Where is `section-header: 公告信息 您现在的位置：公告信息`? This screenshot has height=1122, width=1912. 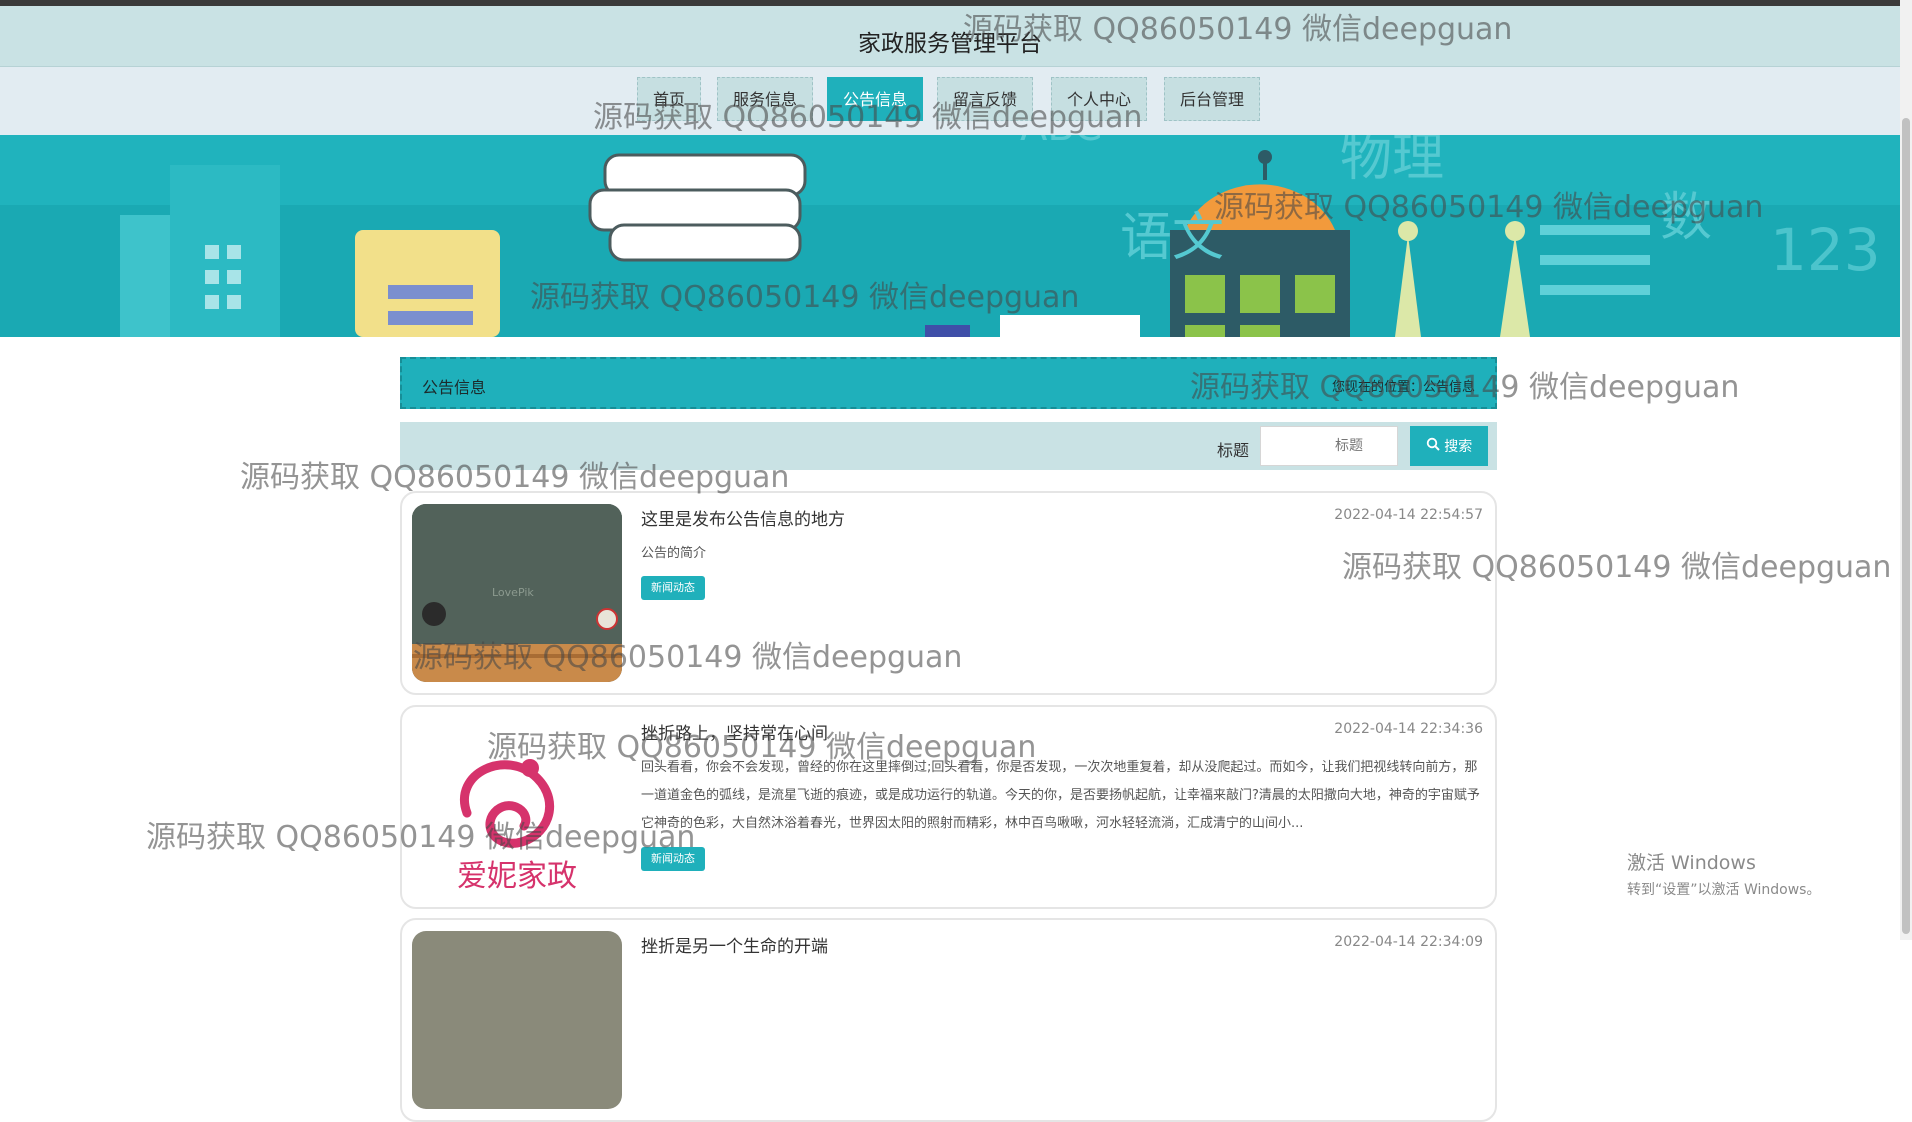
section-header: 公告信息 您现在的位置：公告信息 is located at coordinates (948, 383).